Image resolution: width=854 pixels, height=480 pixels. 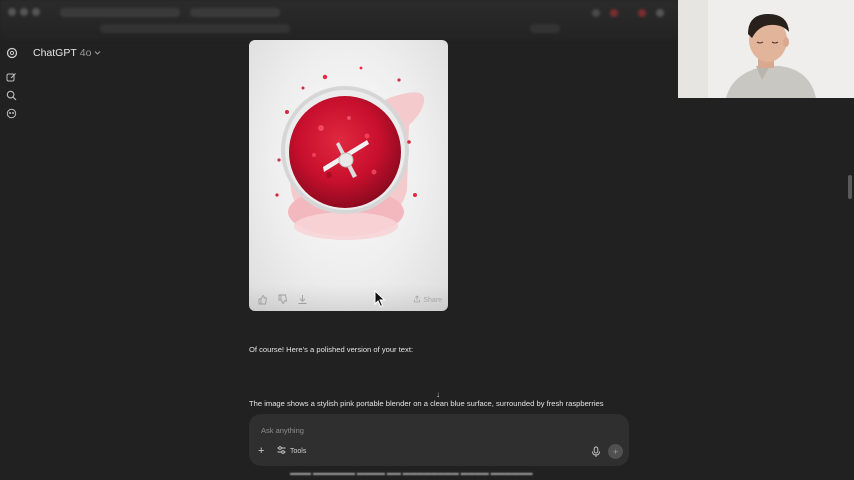 I want to click on presenter-video, so click(x=766, y=49).